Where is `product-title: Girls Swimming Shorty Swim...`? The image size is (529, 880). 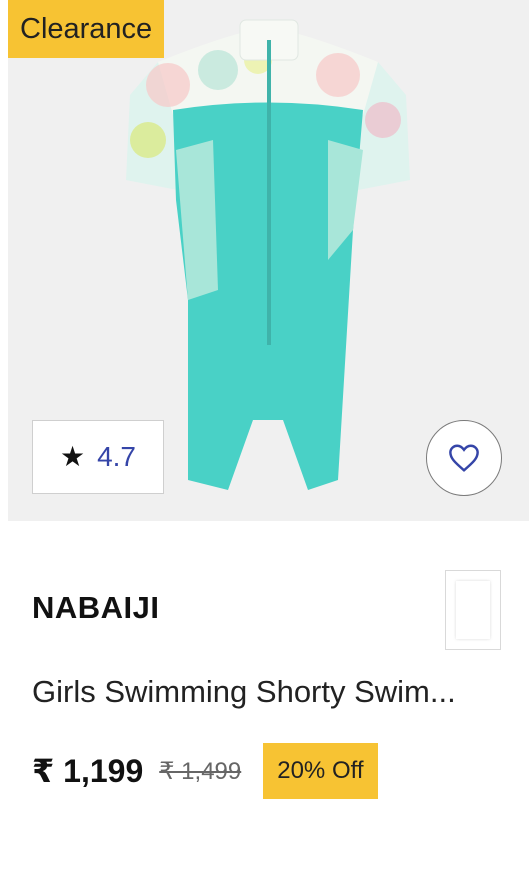 product-title: Girls Swimming Shorty Swim... is located at coordinates (267, 692).